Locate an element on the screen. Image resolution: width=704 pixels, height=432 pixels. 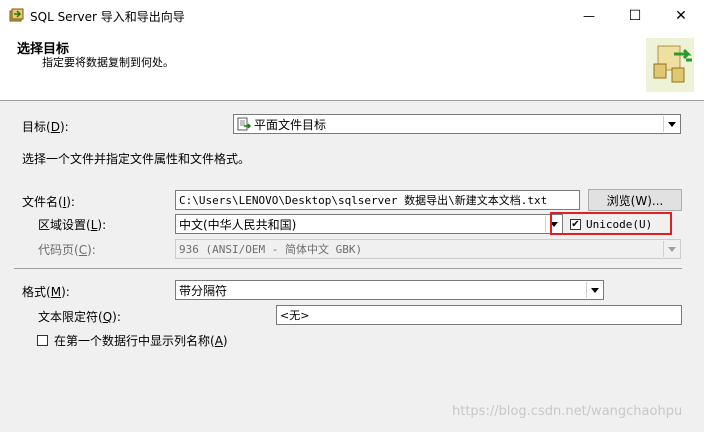
checkbox-unchecked-icon is located at coordinates (42, 340).